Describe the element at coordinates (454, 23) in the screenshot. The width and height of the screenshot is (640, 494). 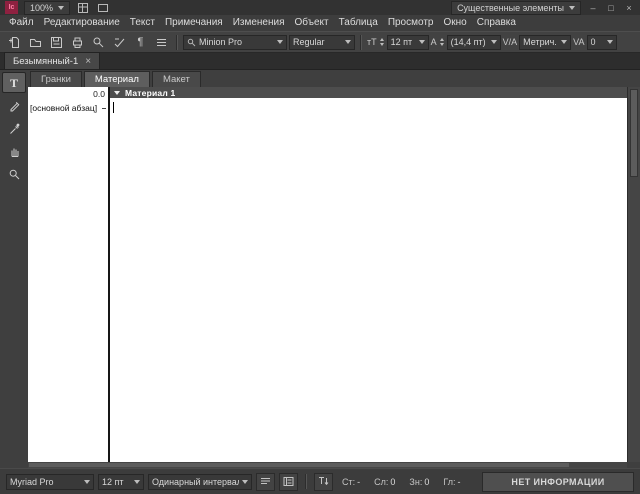
I see `menu-window: Окно` at that location.